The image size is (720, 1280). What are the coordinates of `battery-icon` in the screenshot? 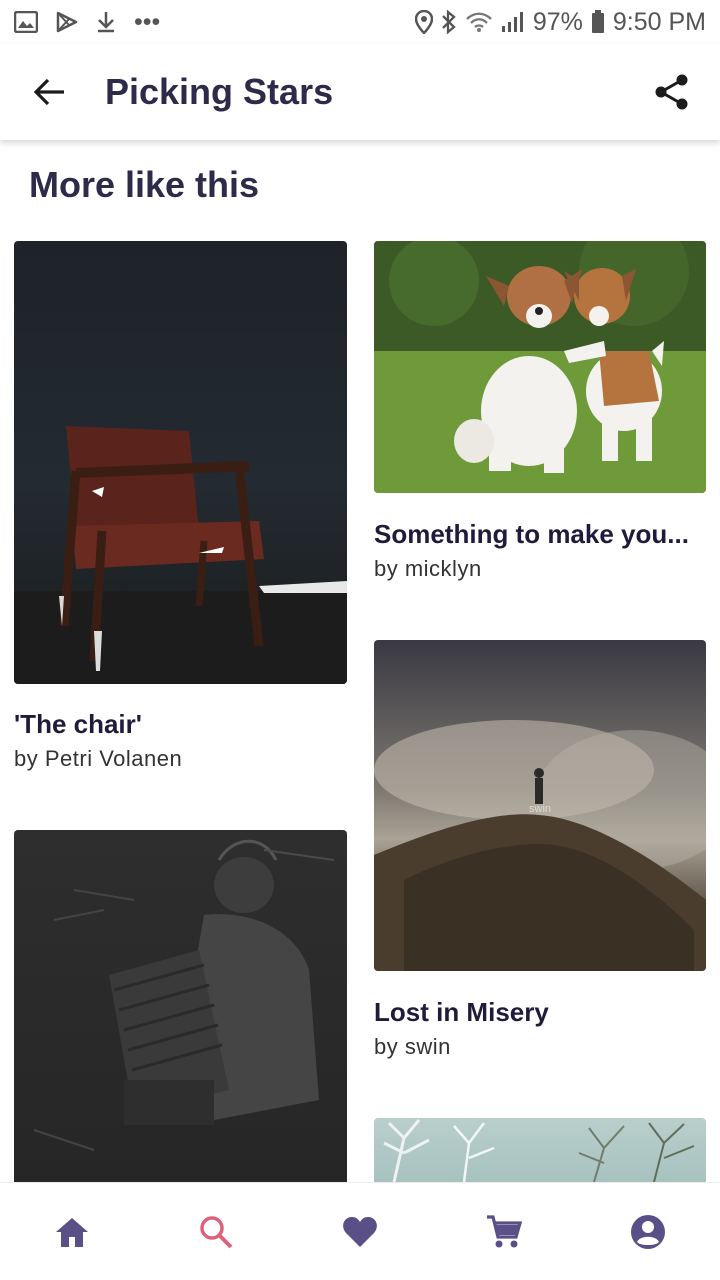 It's located at (598, 22).